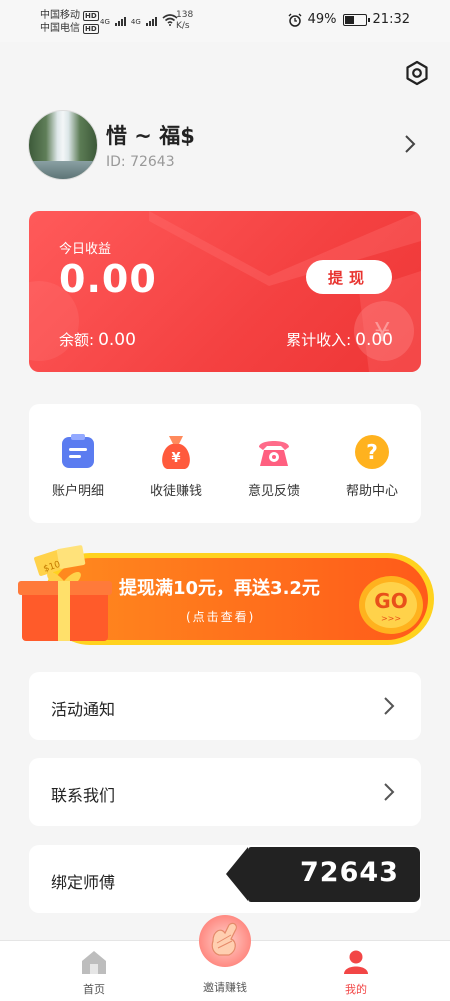 This screenshot has height=1001, width=450. I want to click on menu-item-help: ? 帮助中心, so click(372, 463).